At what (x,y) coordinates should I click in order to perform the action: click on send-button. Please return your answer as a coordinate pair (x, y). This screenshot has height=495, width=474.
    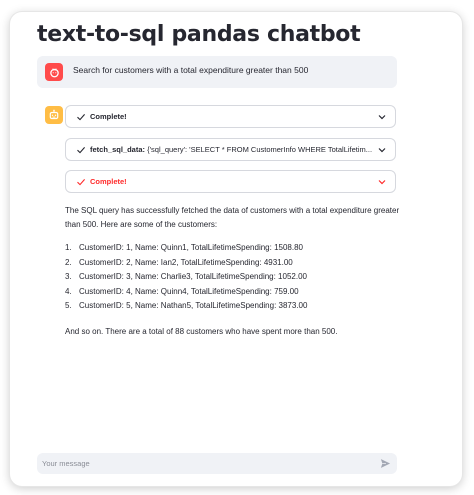
    Looking at the image, I should click on (385, 463).